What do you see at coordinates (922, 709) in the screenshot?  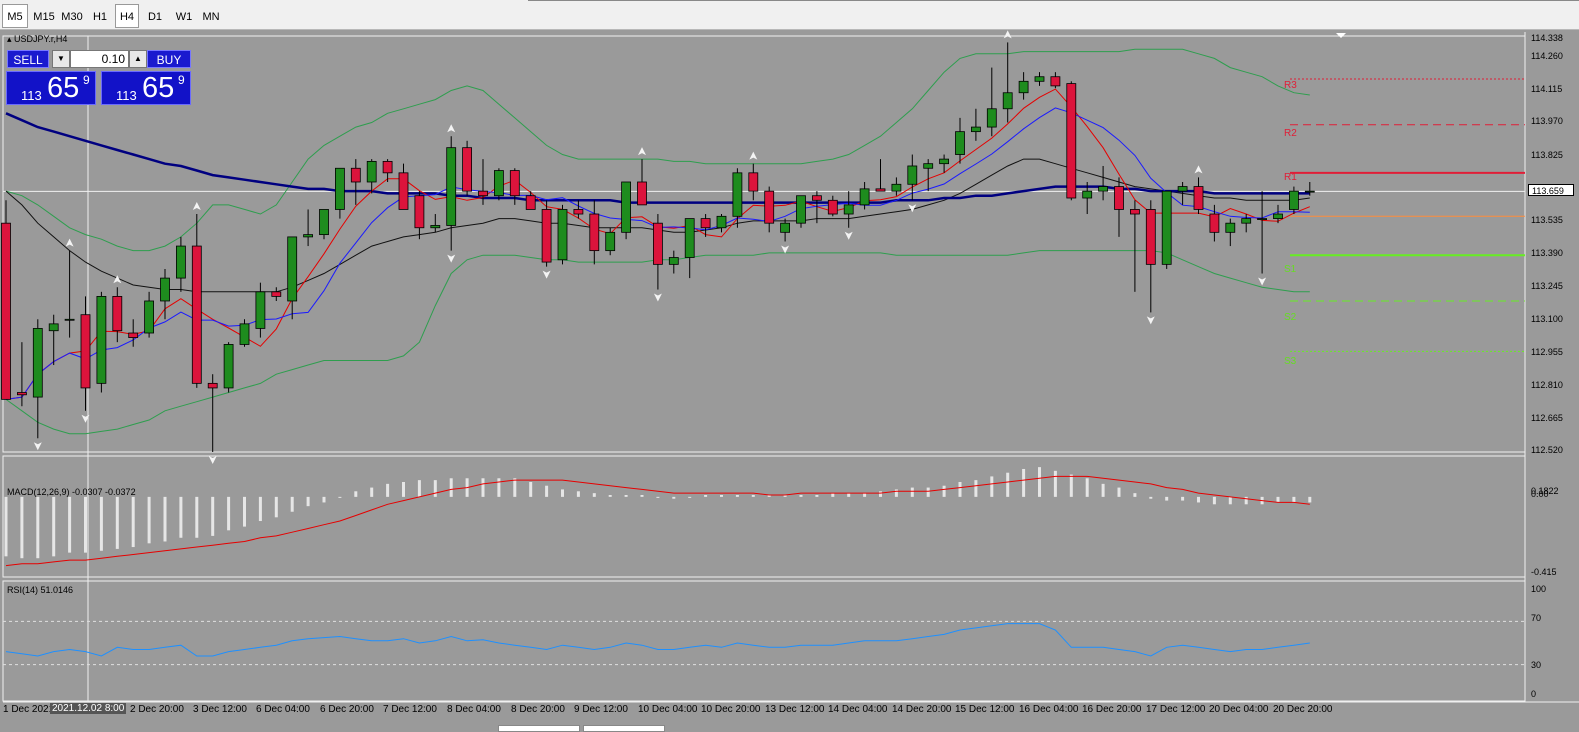 I see `time-tick: 14 Dec 20:00` at bounding box center [922, 709].